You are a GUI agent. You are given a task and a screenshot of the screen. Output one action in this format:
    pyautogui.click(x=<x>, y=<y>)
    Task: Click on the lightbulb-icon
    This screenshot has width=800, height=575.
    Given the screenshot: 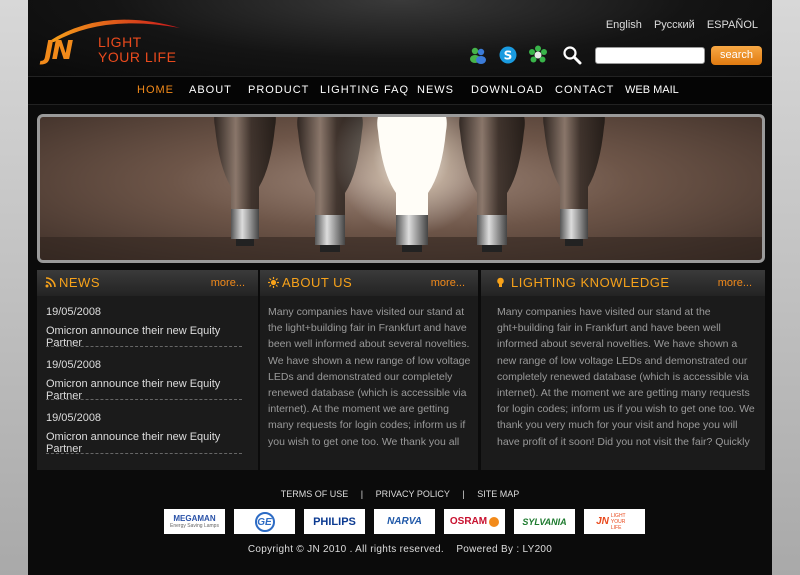 What is the action you would take?
    pyautogui.click(x=500, y=282)
    